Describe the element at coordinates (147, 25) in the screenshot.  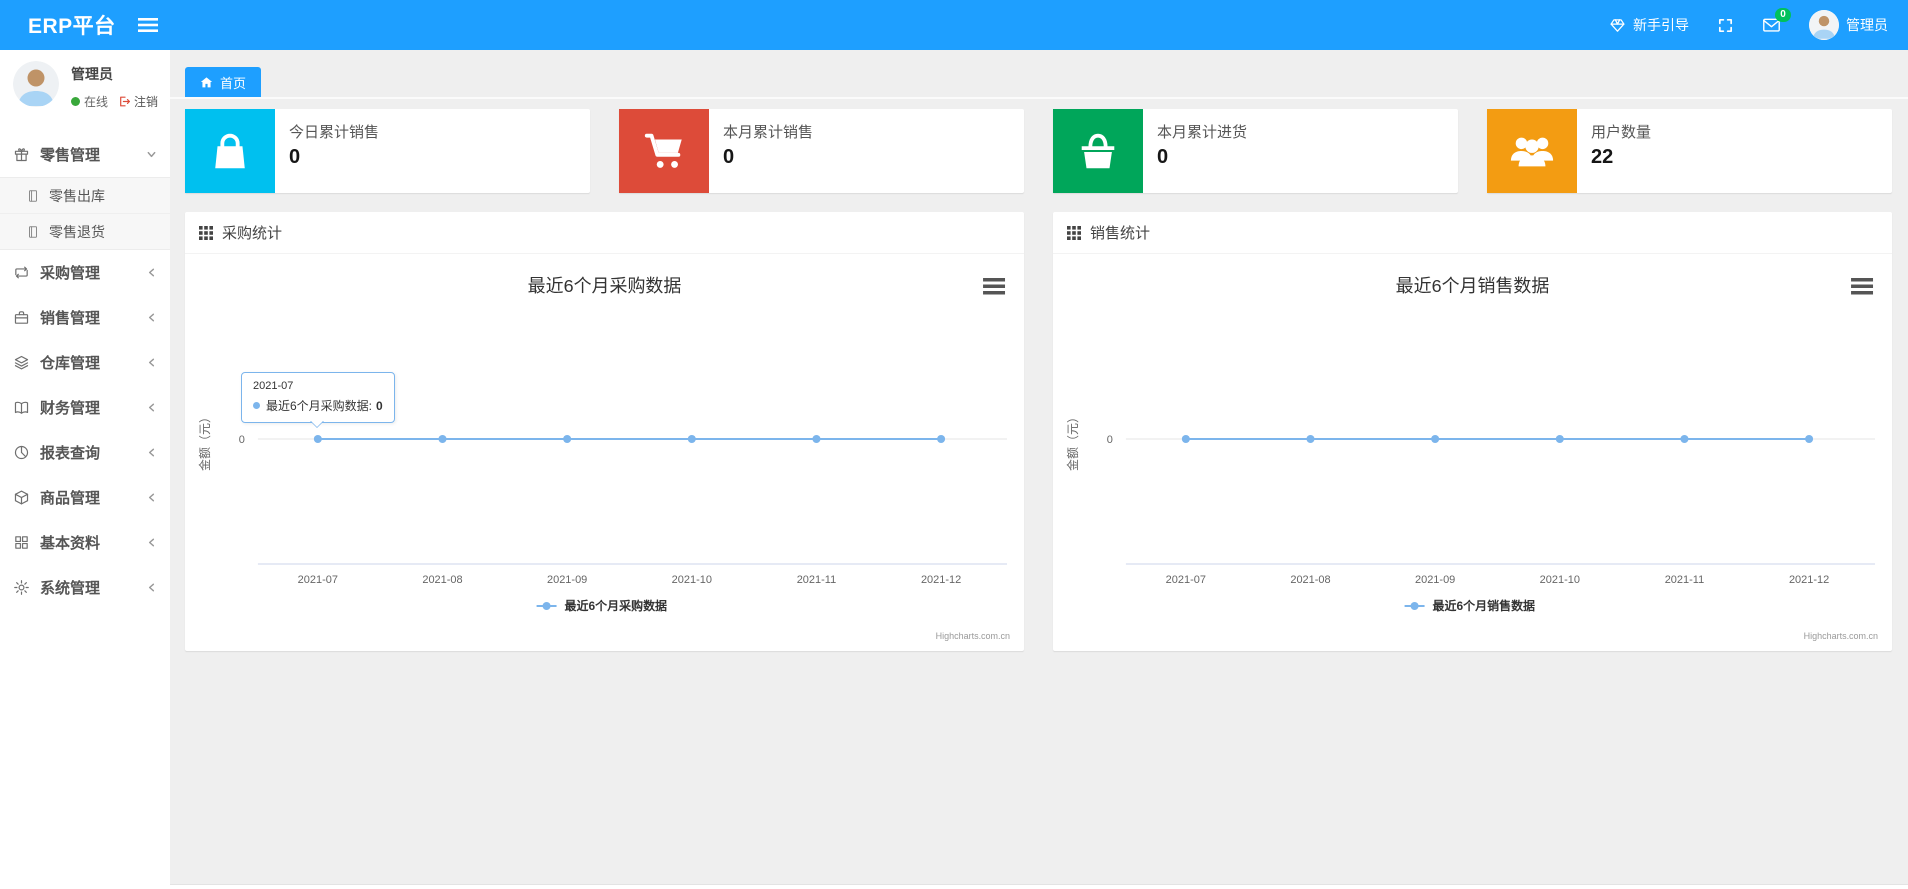
I see `sidebar-toggle-button` at that location.